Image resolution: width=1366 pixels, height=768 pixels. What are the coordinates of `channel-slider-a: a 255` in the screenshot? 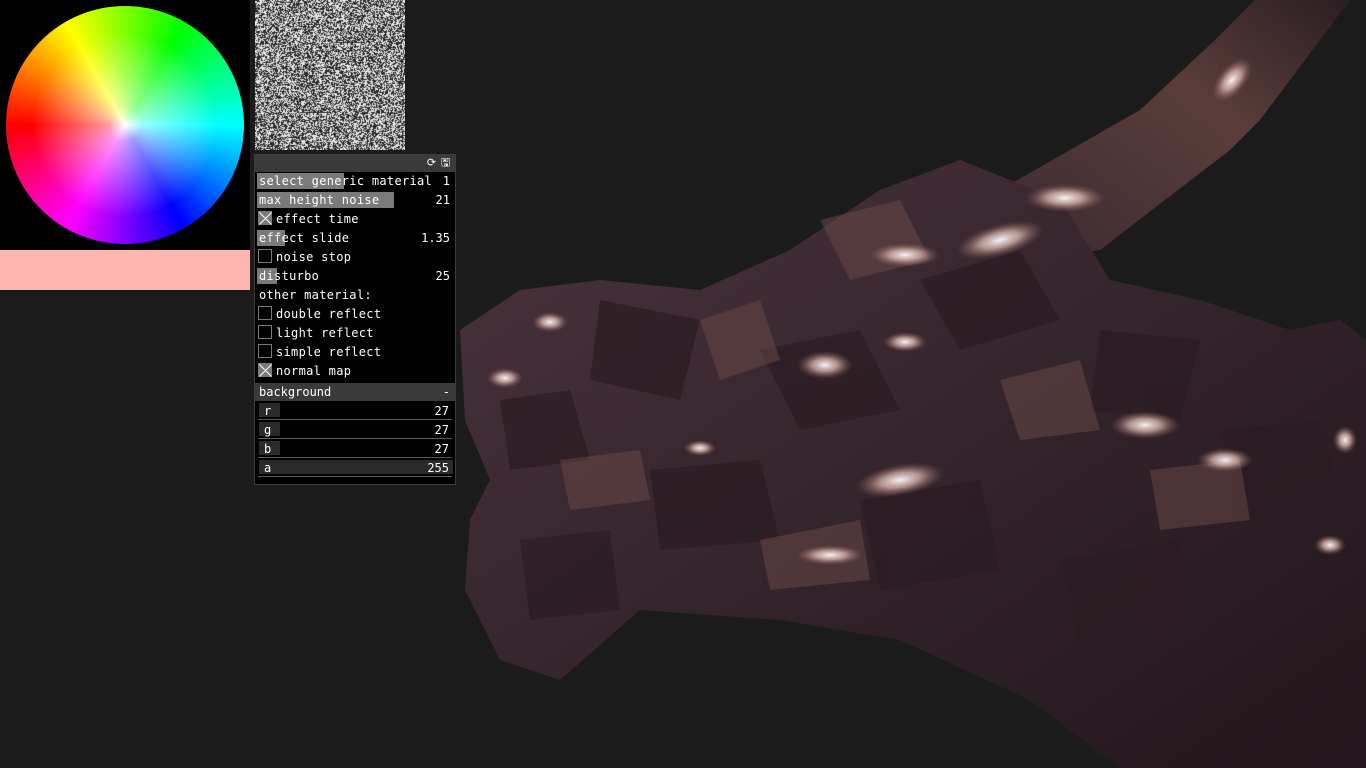 It's located at (355, 468).